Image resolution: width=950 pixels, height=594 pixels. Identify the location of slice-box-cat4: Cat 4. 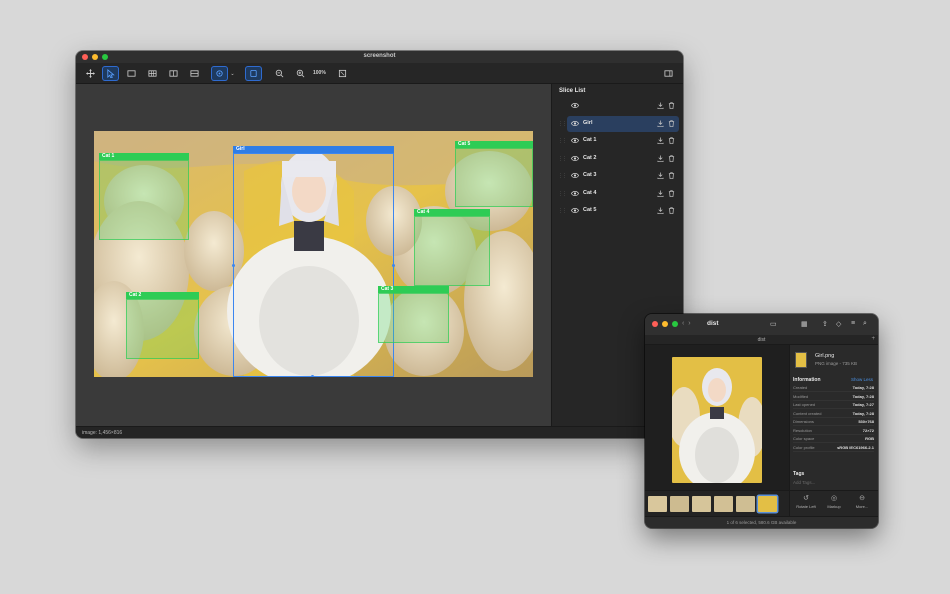
(452, 247).